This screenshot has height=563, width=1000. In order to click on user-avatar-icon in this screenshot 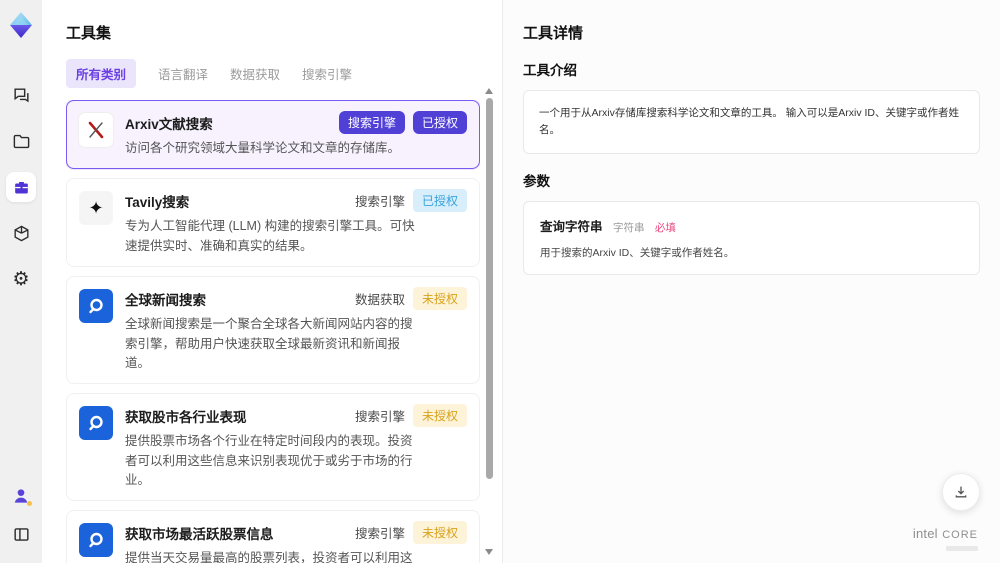, I will do `click(21, 496)`.